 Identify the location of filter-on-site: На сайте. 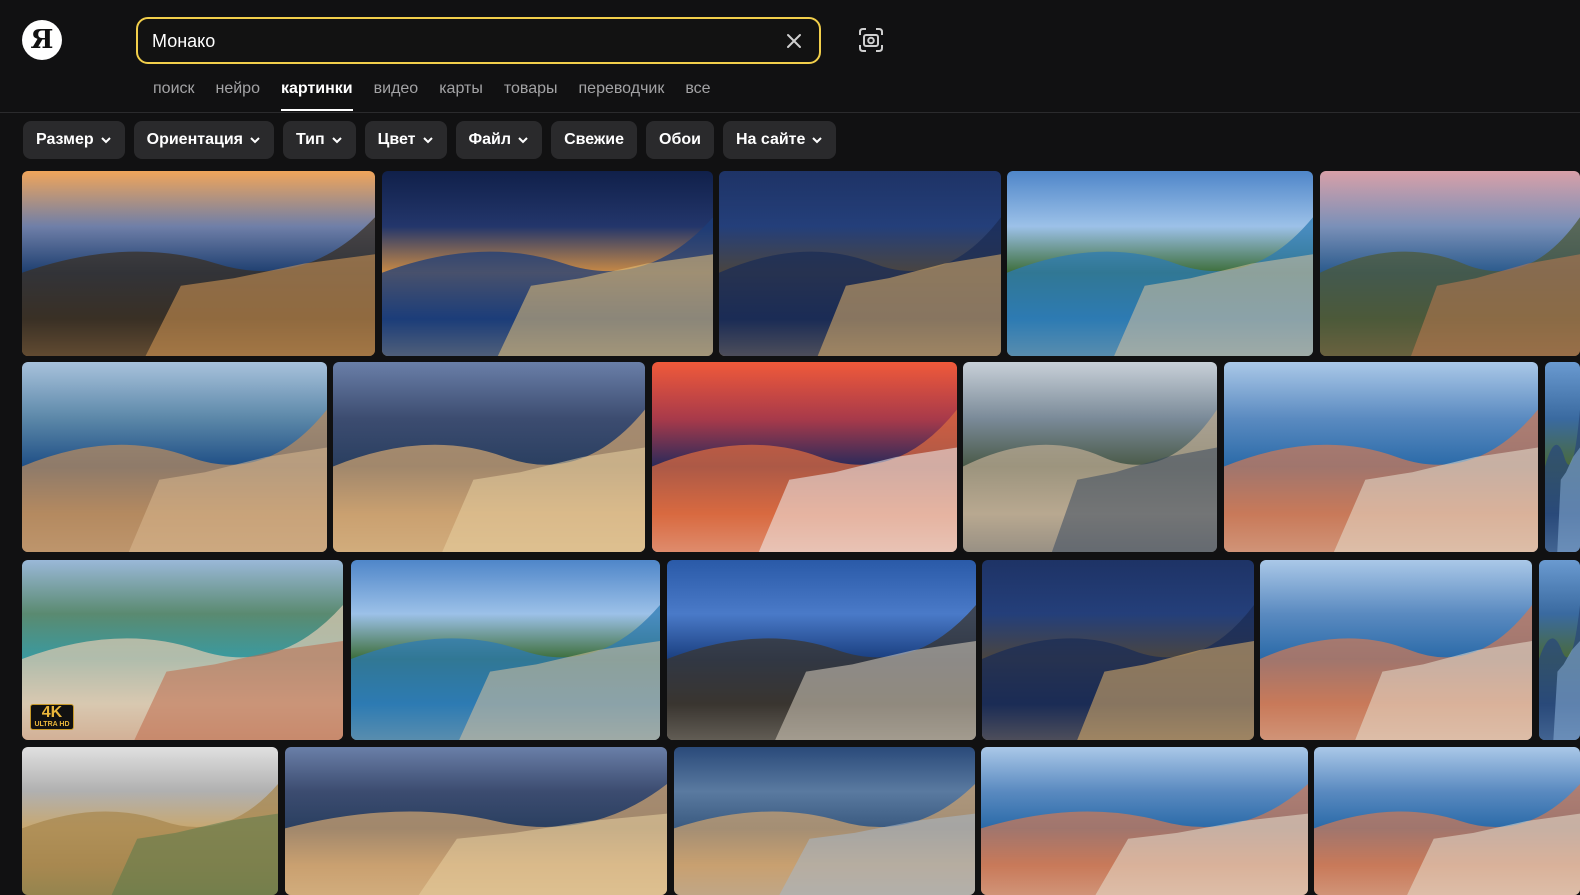
(779, 140).